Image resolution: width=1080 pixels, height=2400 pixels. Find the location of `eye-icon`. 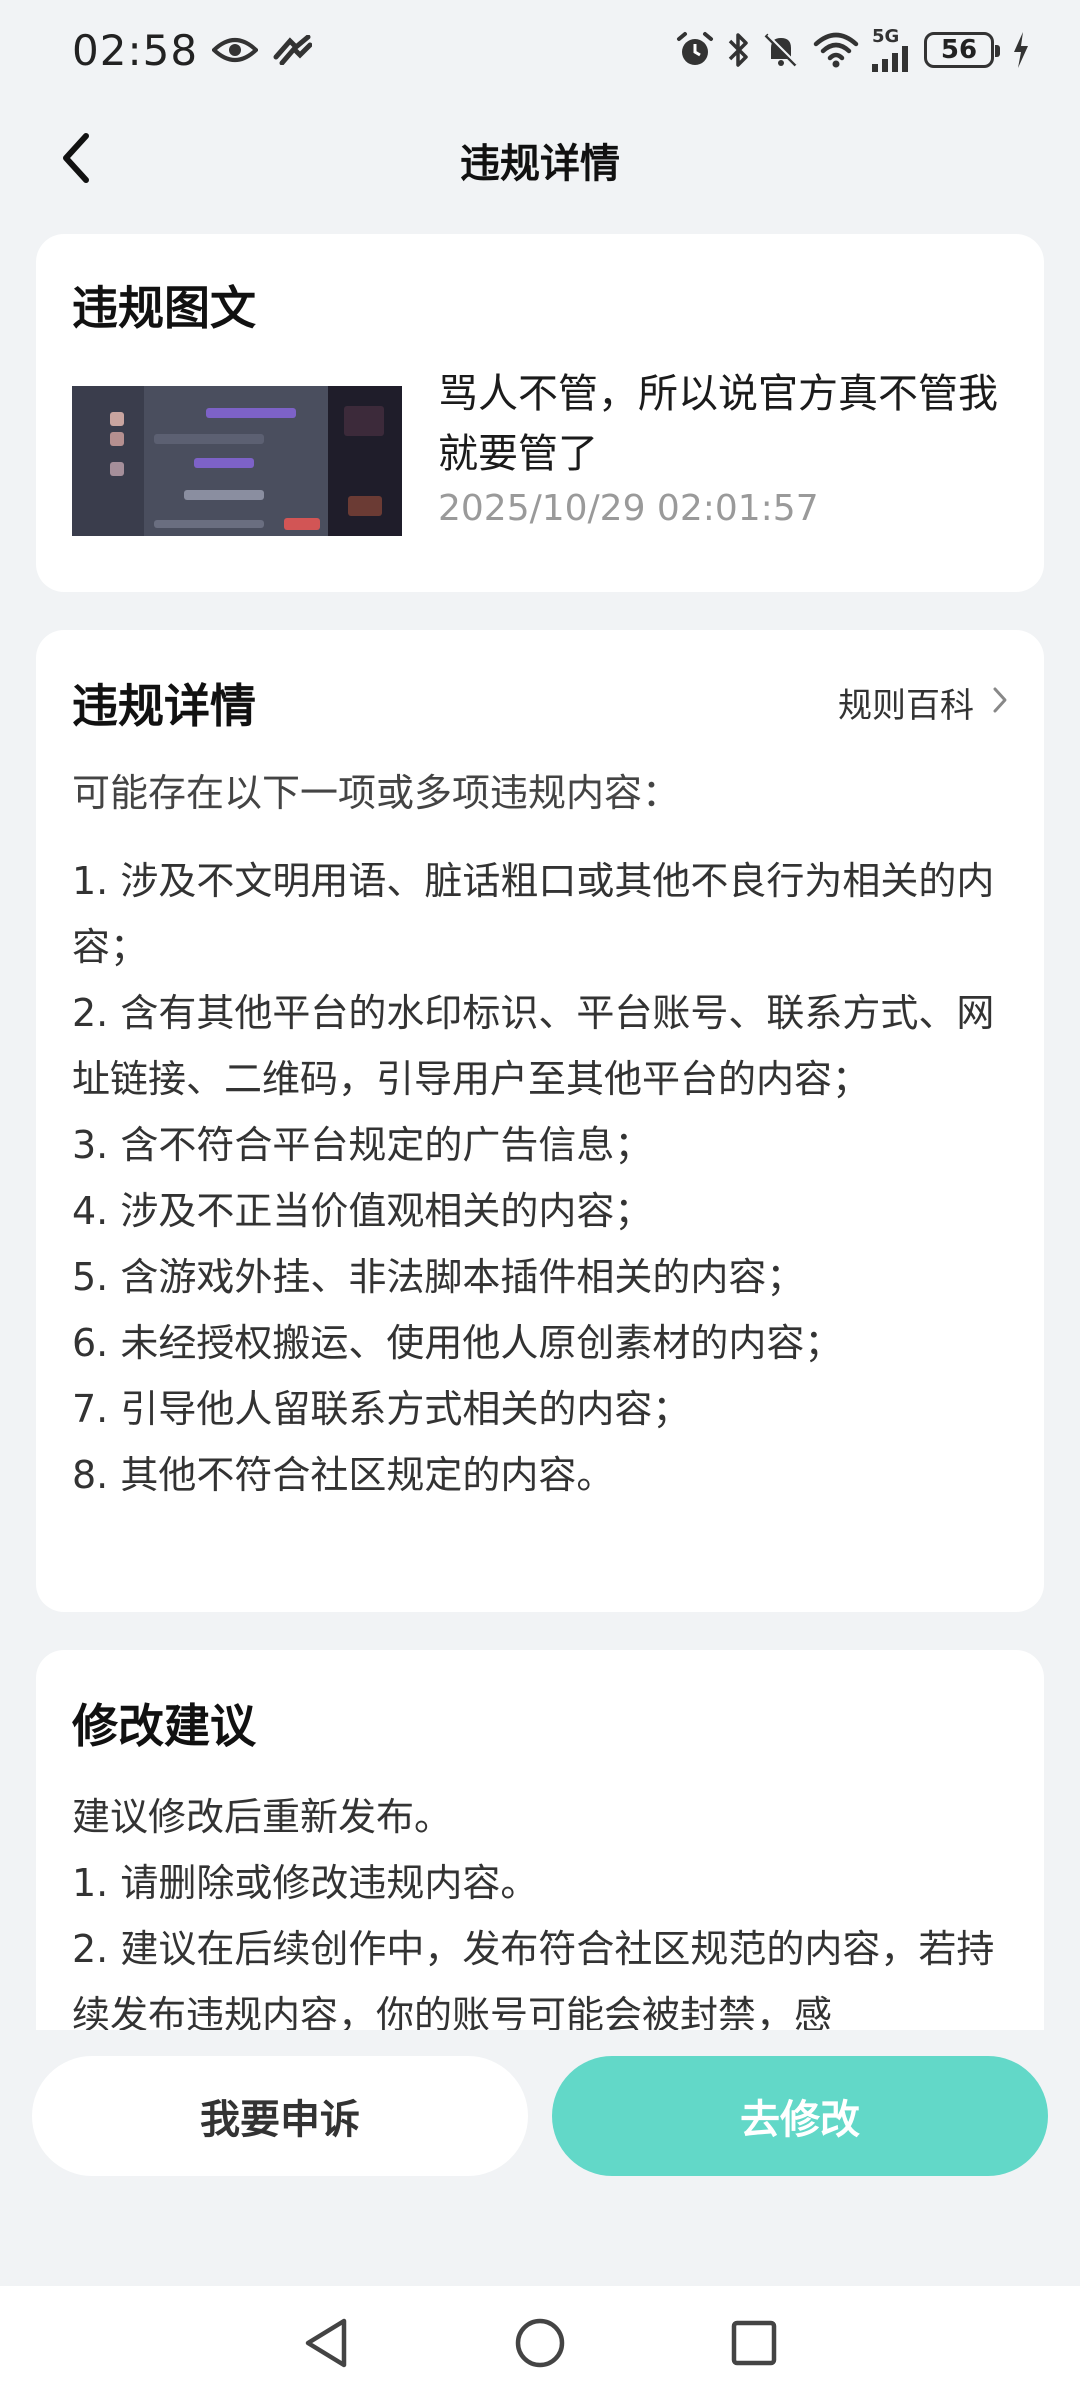

eye-icon is located at coordinates (235, 50).